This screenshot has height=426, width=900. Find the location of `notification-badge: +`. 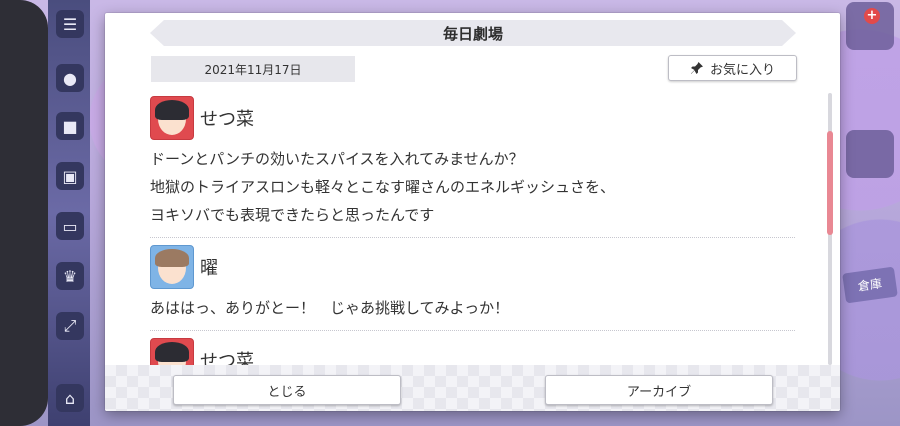

notification-badge: + is located at coordinates (872, 16).